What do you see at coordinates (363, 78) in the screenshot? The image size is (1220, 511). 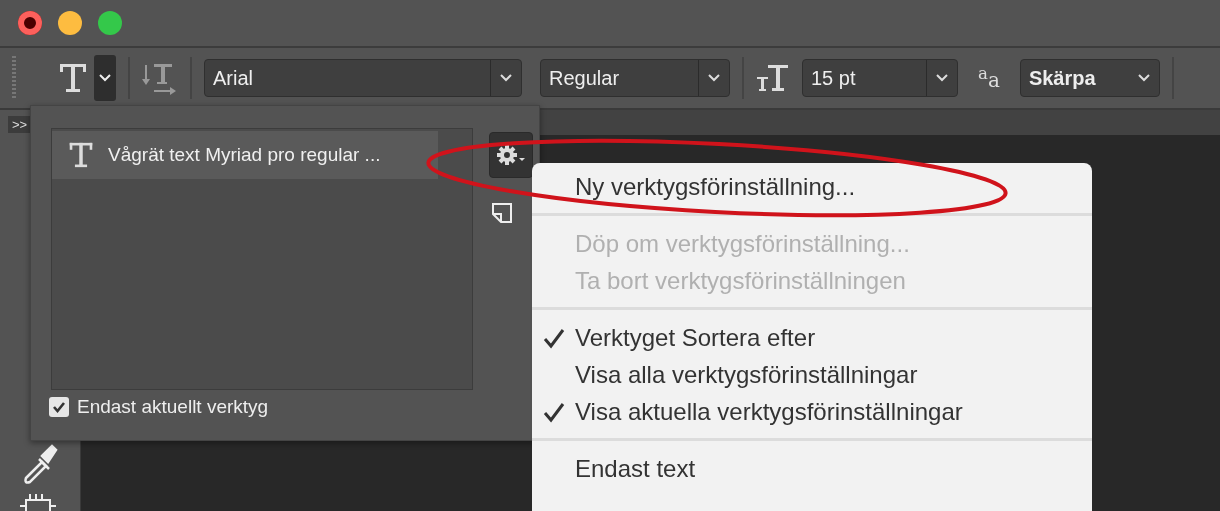 I see `font-family-select: Arial` at bounding box center [363, 78].